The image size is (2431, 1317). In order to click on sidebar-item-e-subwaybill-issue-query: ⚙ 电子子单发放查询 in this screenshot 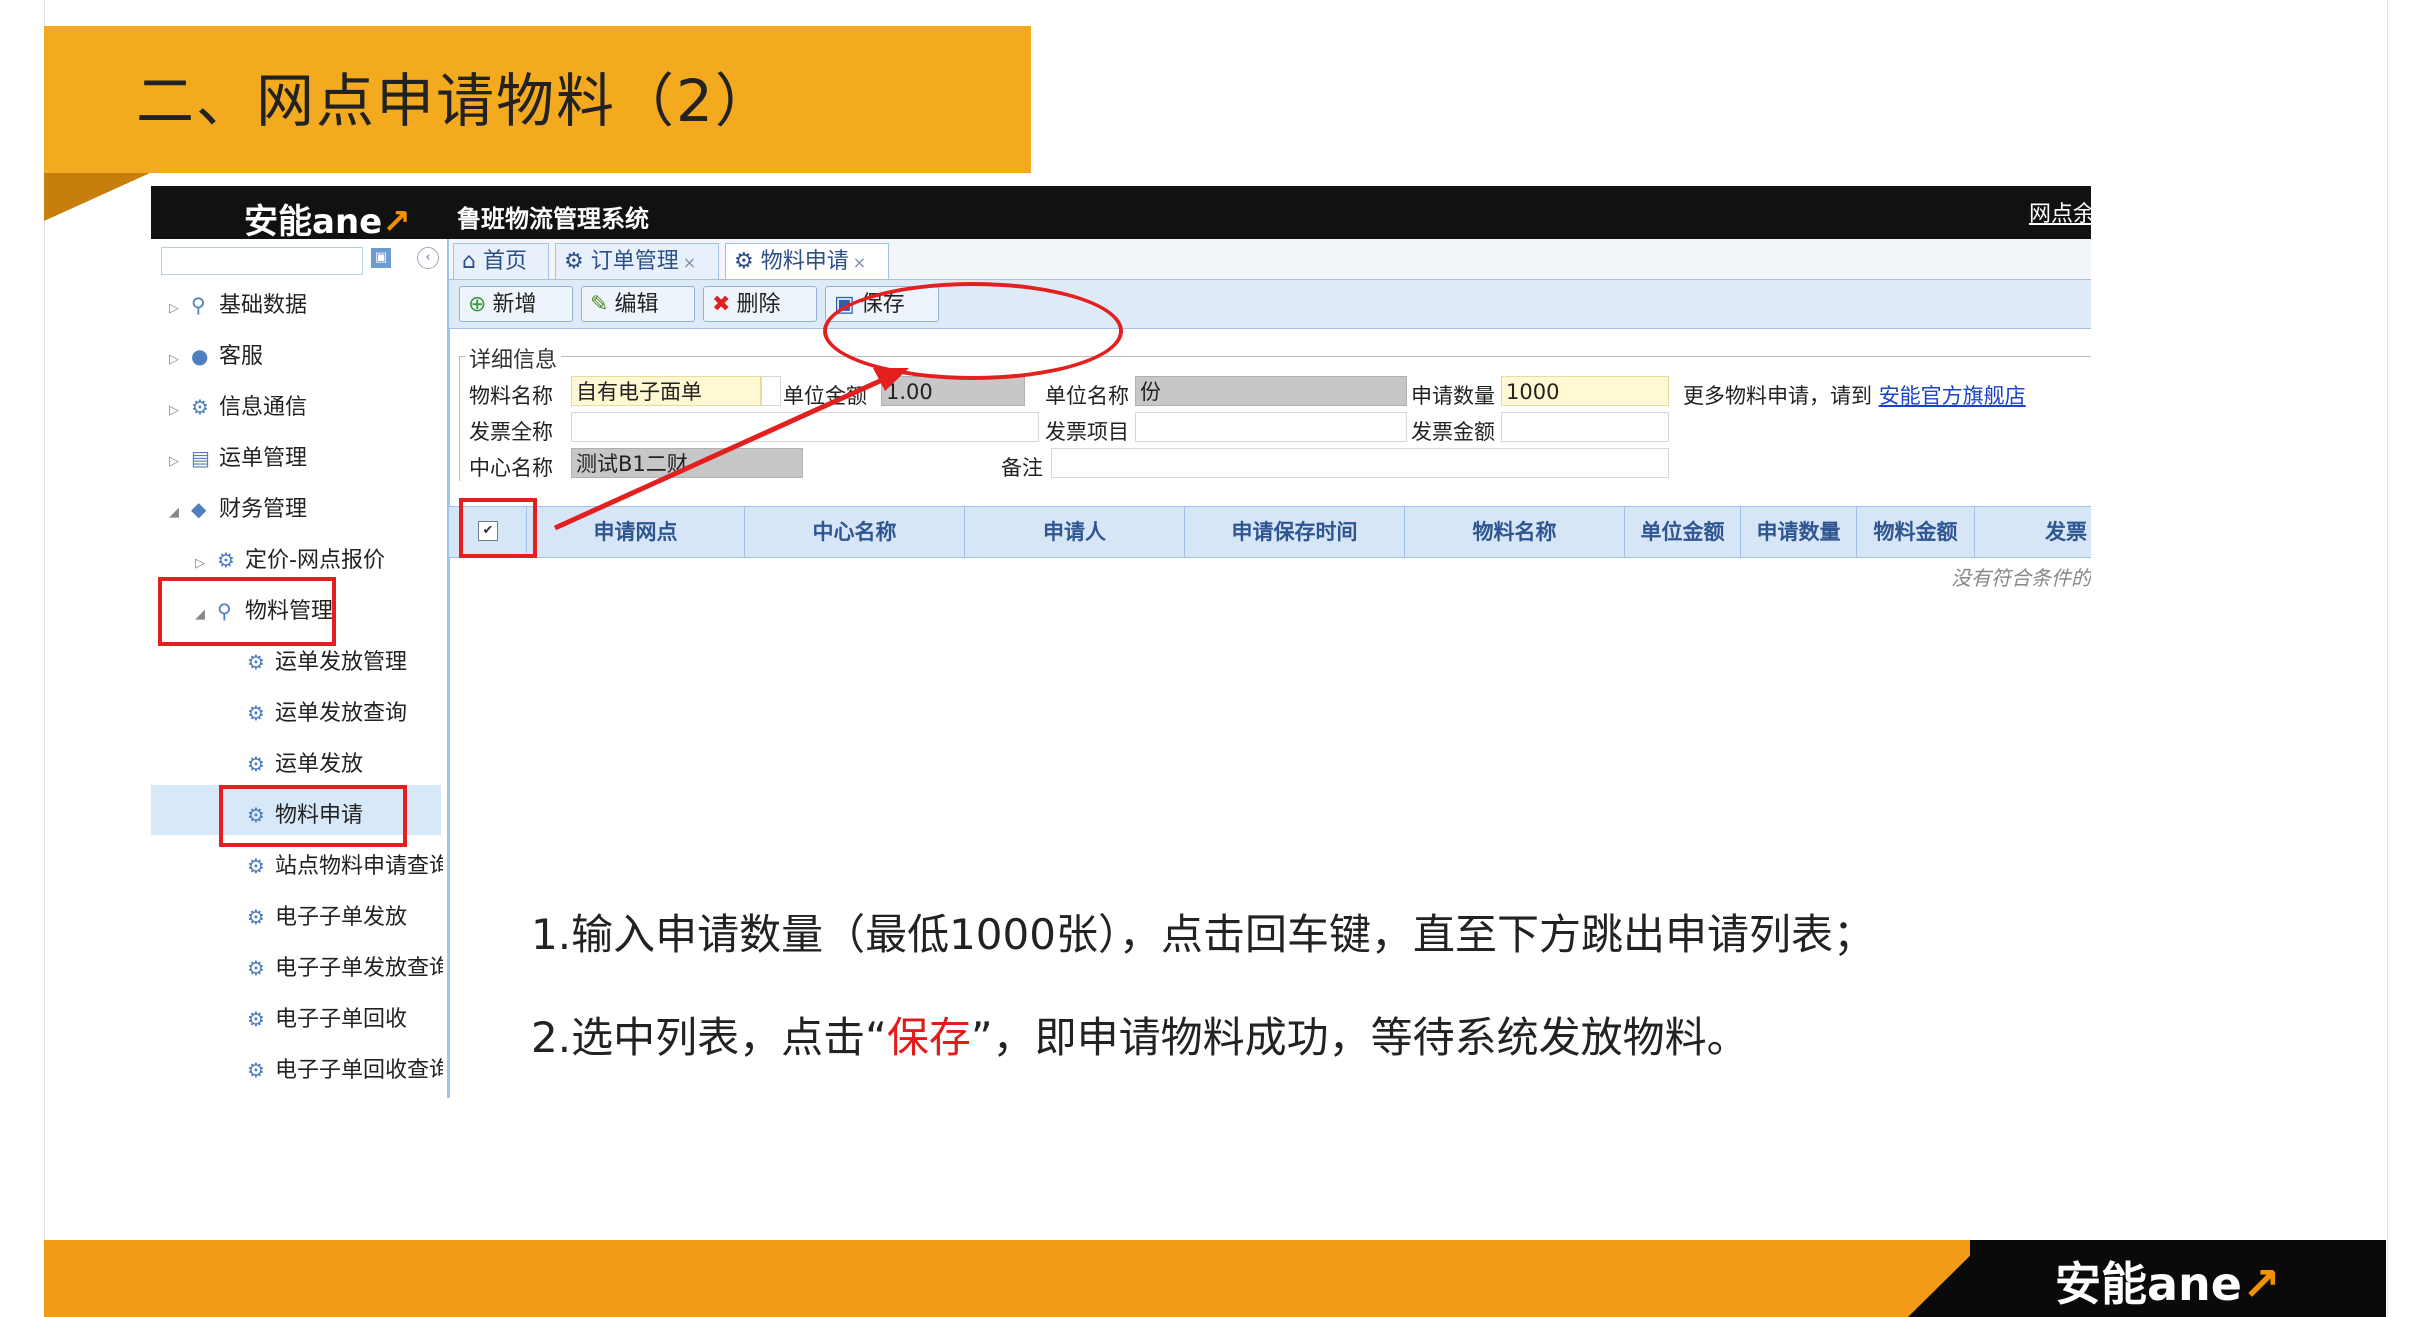, I will do `click(345, 968)`.